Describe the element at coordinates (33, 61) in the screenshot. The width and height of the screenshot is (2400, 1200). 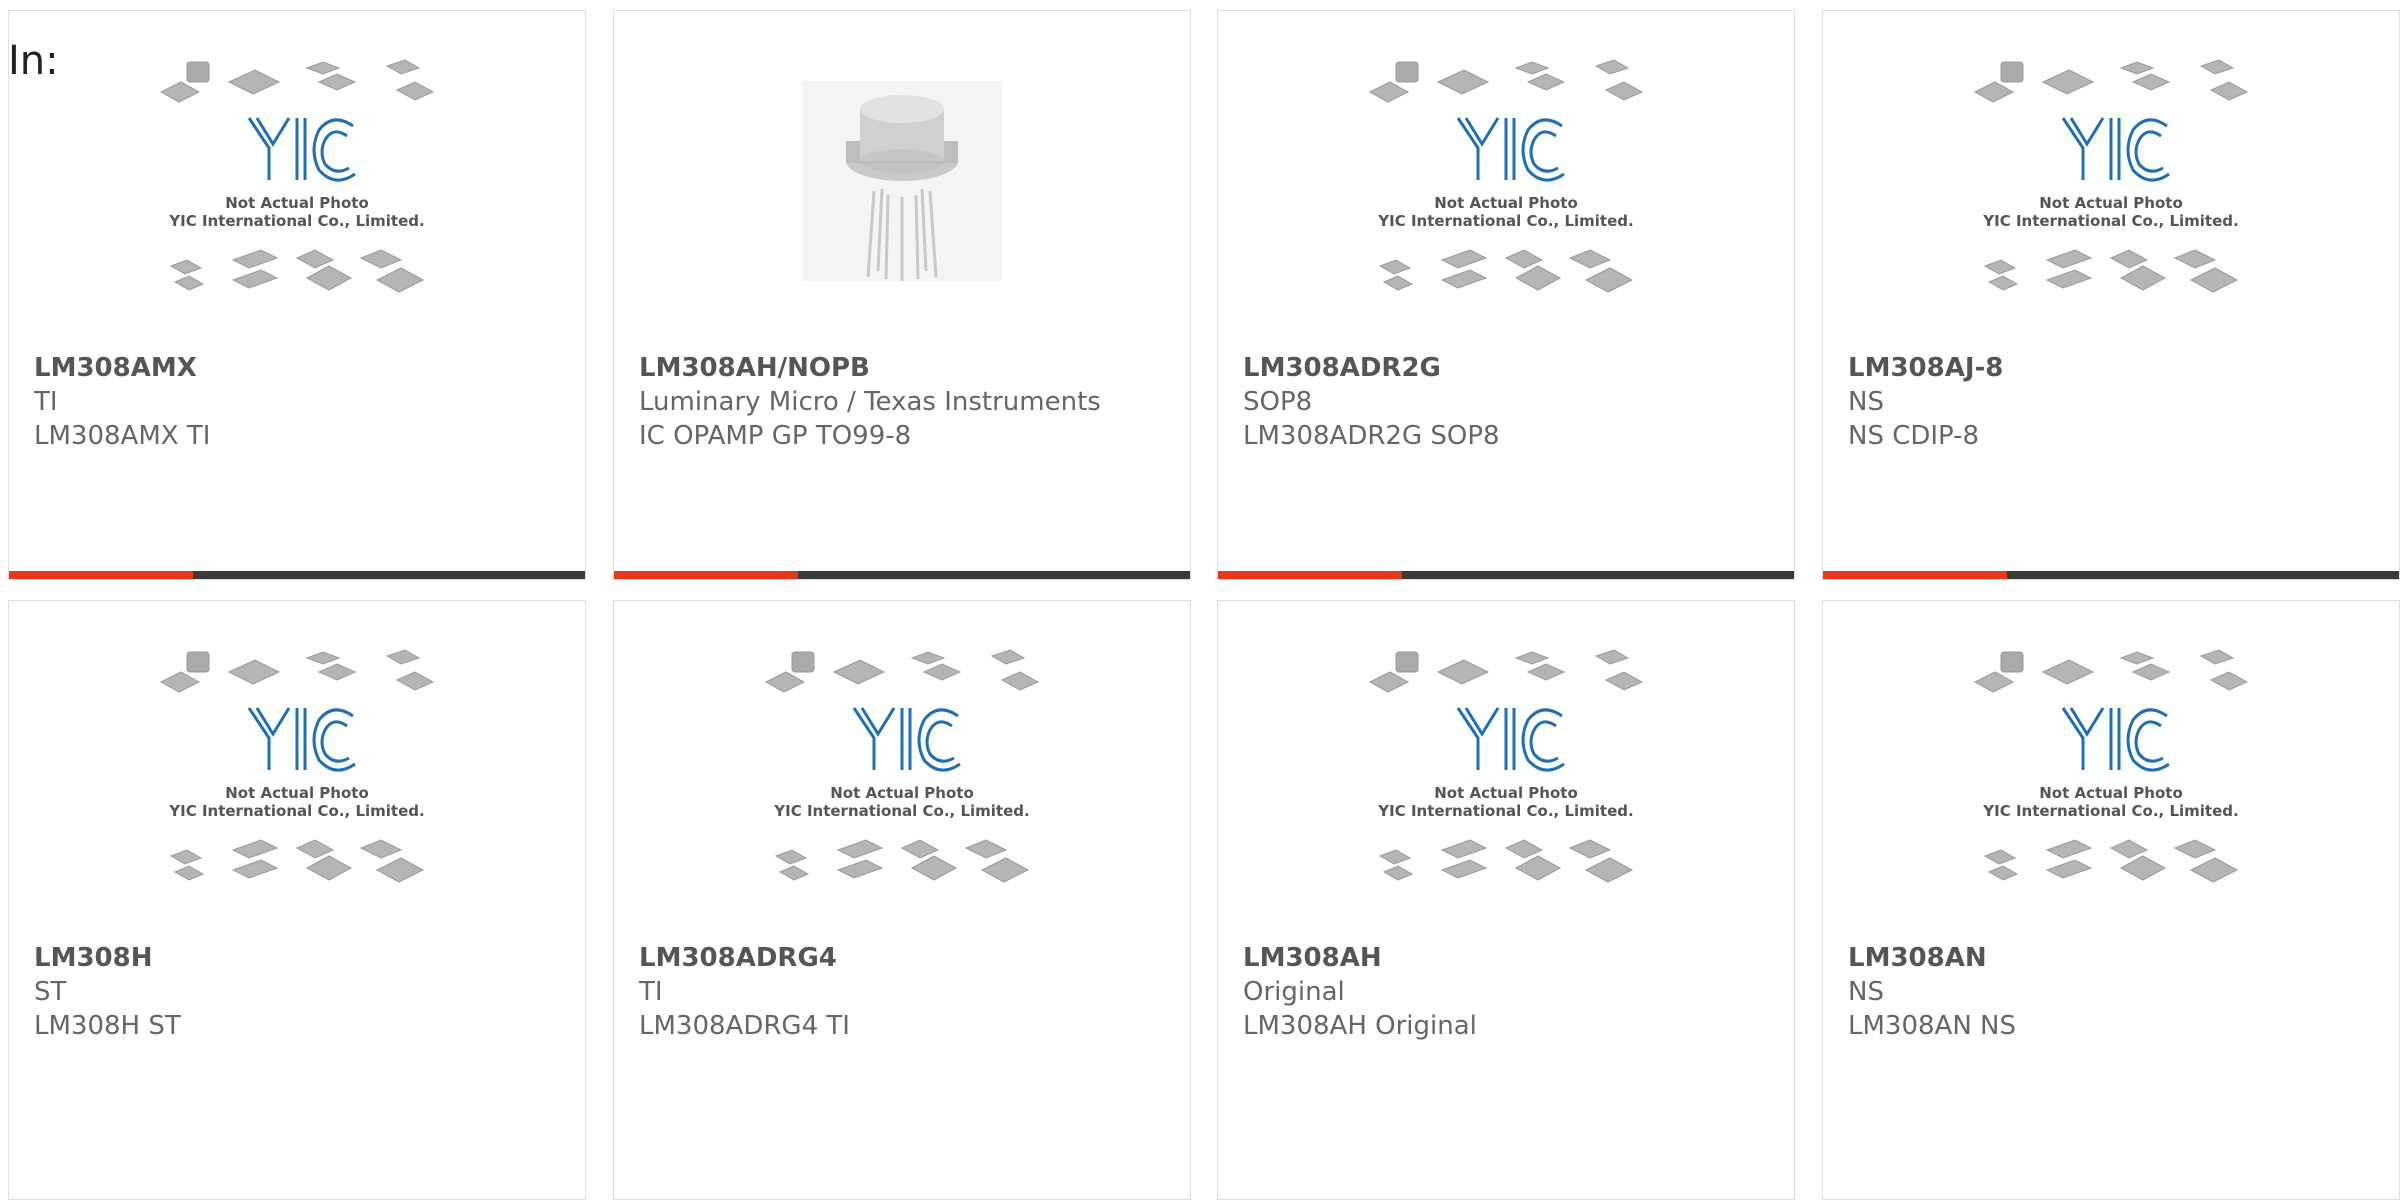
I see `section-heading: In:` at that location.